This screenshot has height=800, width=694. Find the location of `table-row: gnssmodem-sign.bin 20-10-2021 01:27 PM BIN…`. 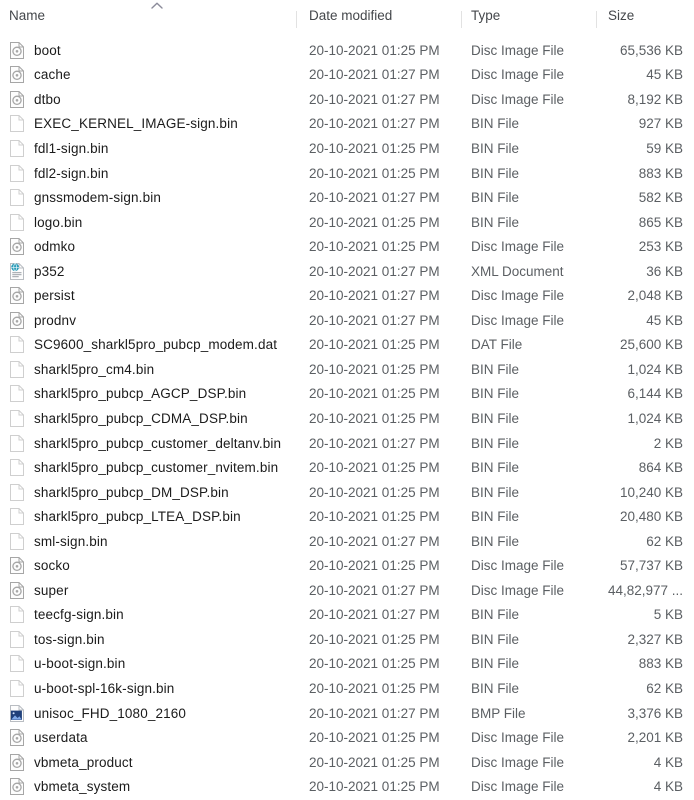

table-row: gnssmodem-sign.bin 20-10-2021 01:27 PM BIN… is located at coordinates (347, 197).